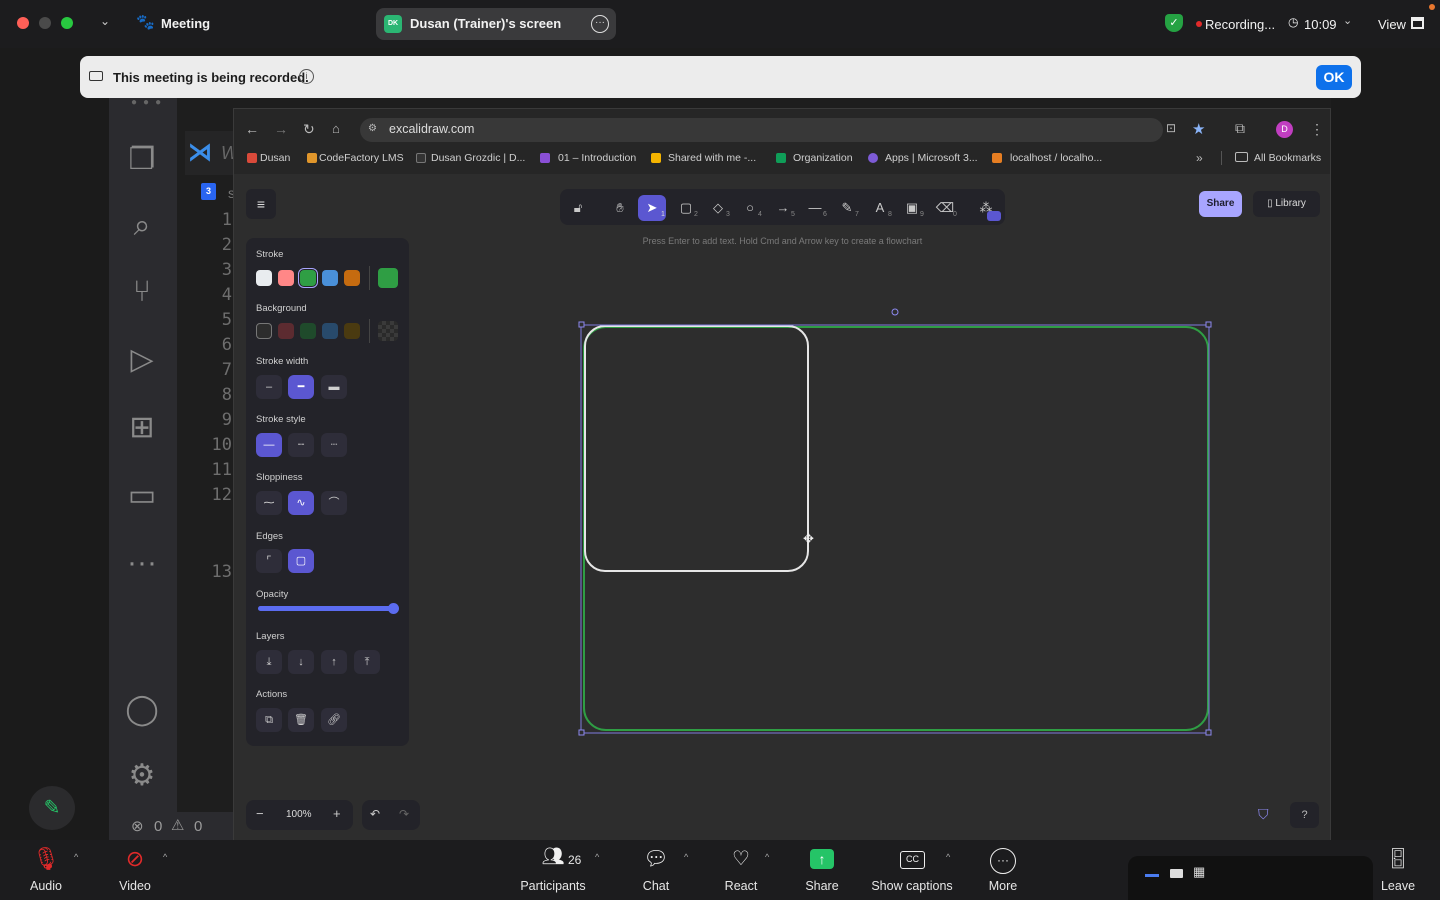 Image resolution: width=1440 pixels, height=900 pixels. I want to click on small-rectangle-shape, so click(696, 448).